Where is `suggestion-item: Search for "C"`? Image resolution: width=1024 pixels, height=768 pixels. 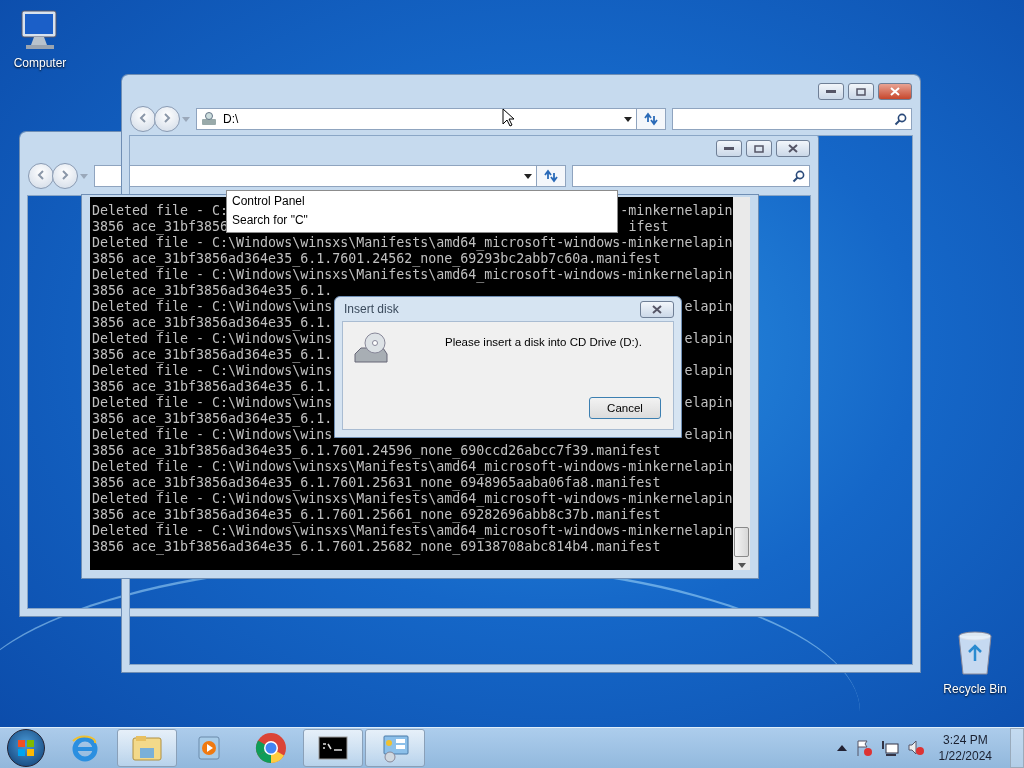 suggestion-item: Search for "C" is located at coordinates (422, 220).